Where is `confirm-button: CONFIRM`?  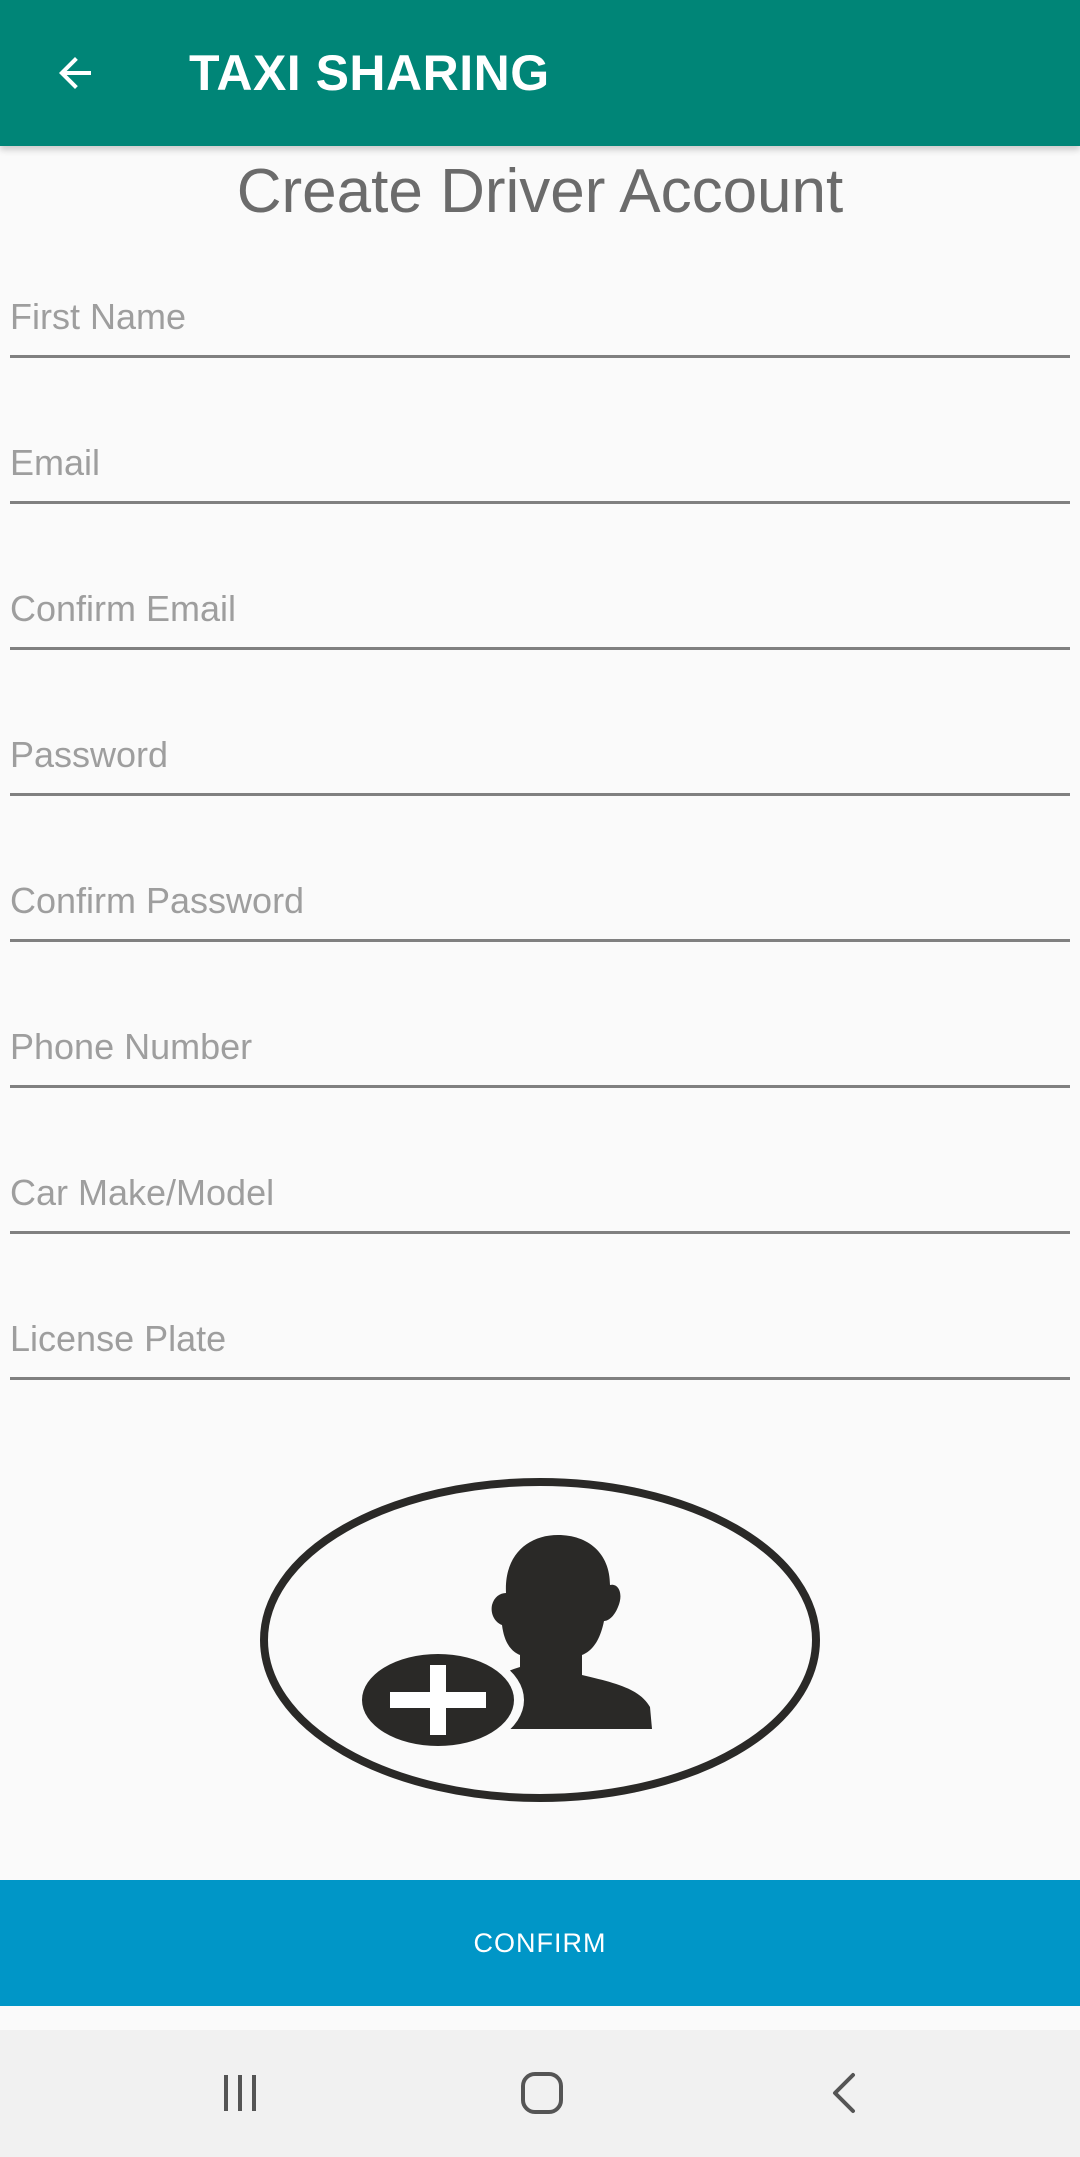
confirm-button: CONFIRM is located at coordinates (540, 1943).